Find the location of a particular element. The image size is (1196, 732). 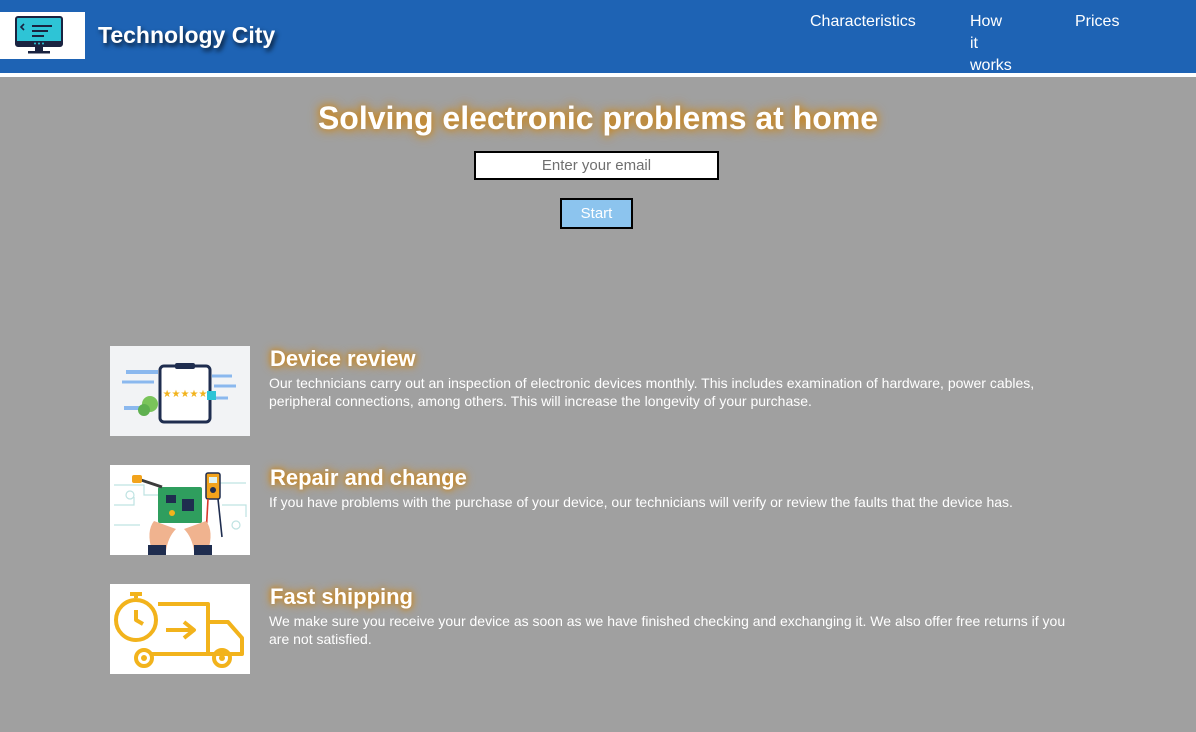

circuit-repair-icon is located at coordinates (180, 510).